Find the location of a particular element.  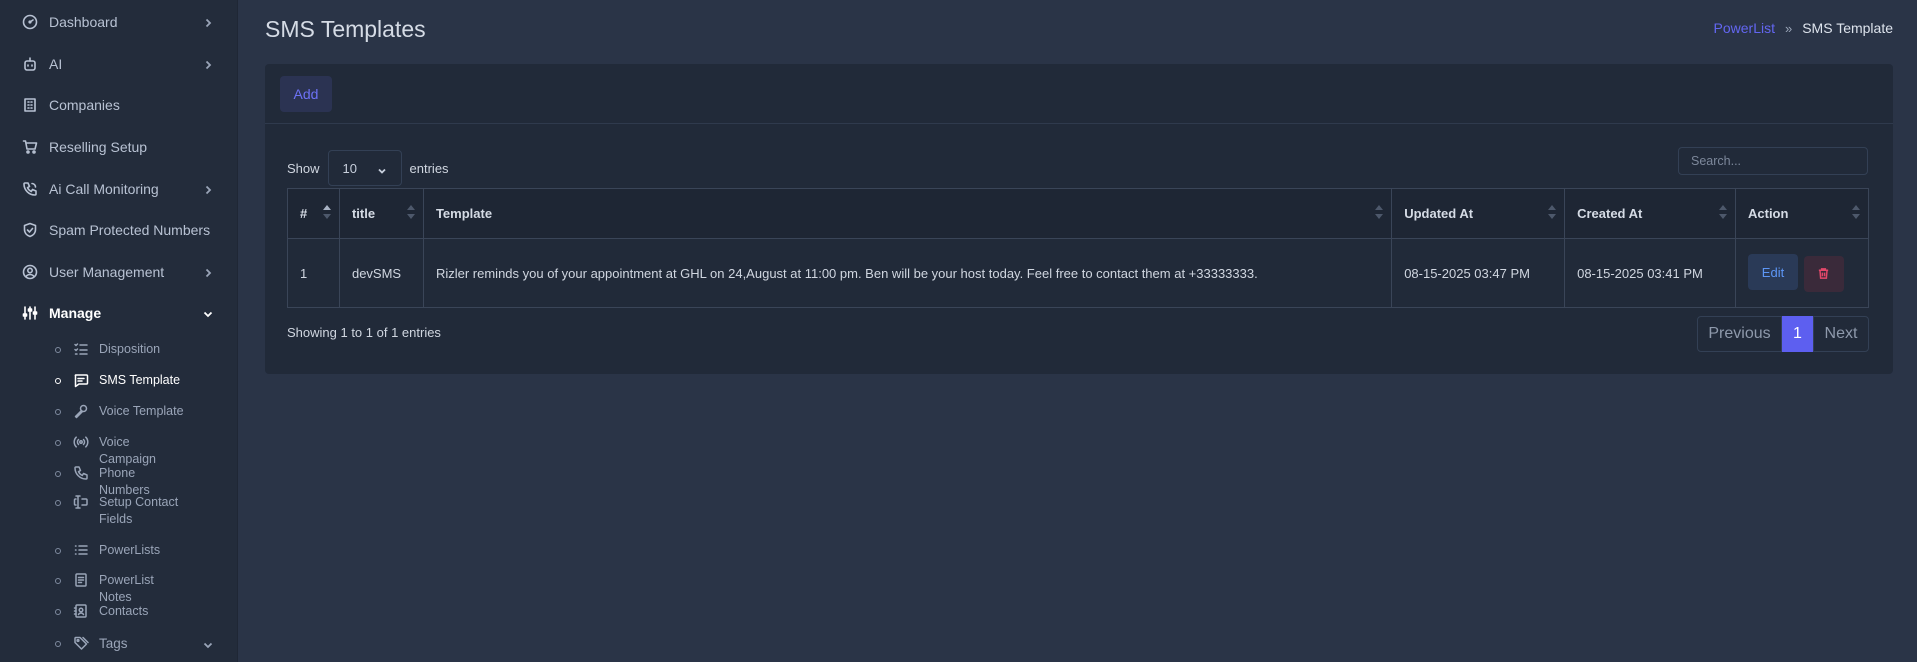

sliders-icon is located at coordinates (30, 313).